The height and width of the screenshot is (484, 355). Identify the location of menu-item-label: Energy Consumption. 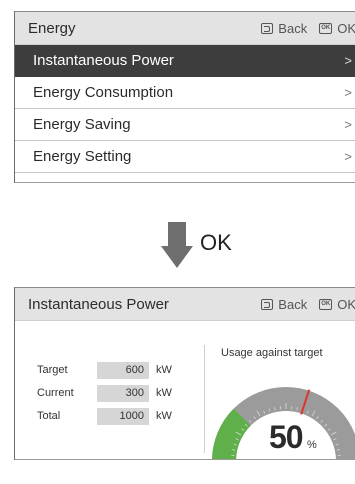
(103, 92).